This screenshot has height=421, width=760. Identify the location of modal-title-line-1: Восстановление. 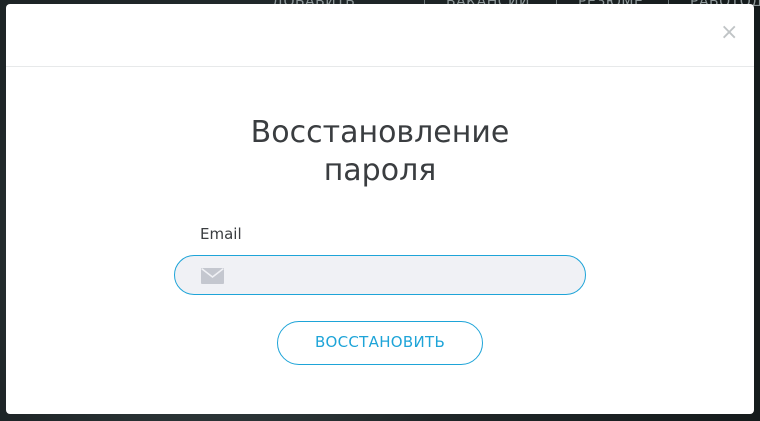
(380, 132).